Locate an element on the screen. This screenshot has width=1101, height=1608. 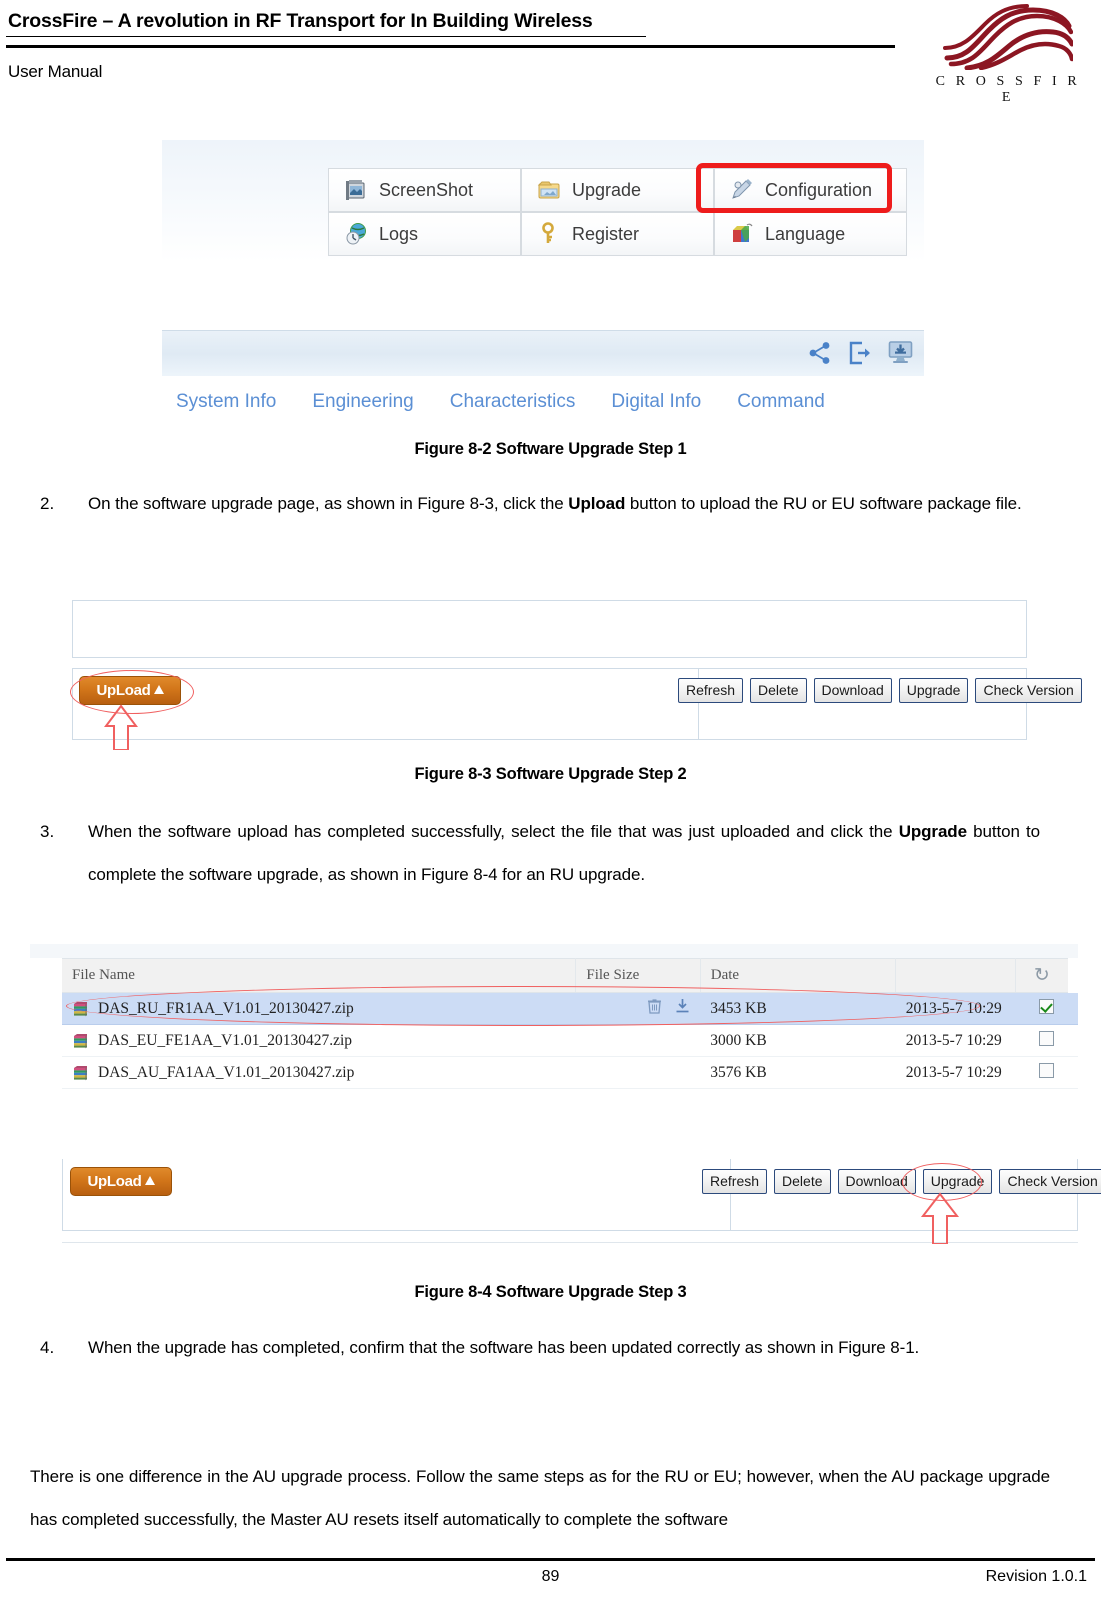
column-header-refresh: ↻ is located at coordinates (1041, 975).